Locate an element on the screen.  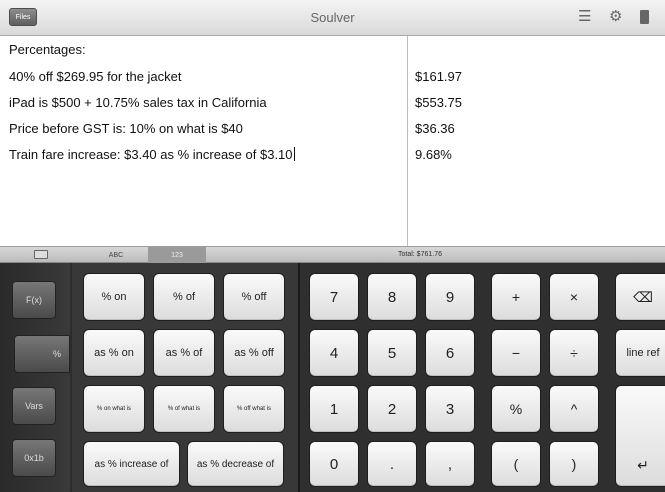
hex-key: 0x1b is located at coordinates (34, 458).